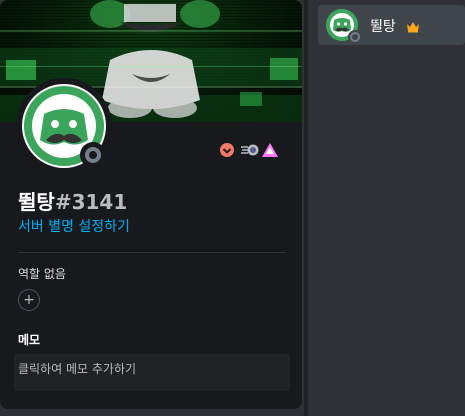 The image size is (465, 416). What do you see at coordinates (29, 340) in the screenshot?
I see `memo-section-title: 메모` at bounding box center [29, 340].